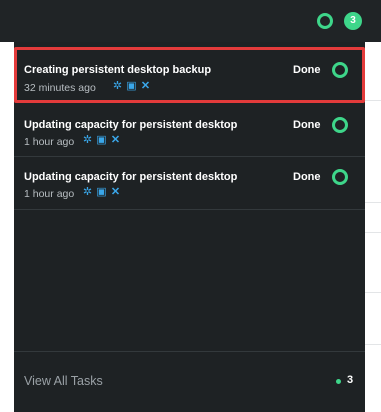 The height and width of the screenshot is (412, 381). Describe the element at coordinates (353, 21) in the screenshot. I see `task-count-badge: 3` at that location.